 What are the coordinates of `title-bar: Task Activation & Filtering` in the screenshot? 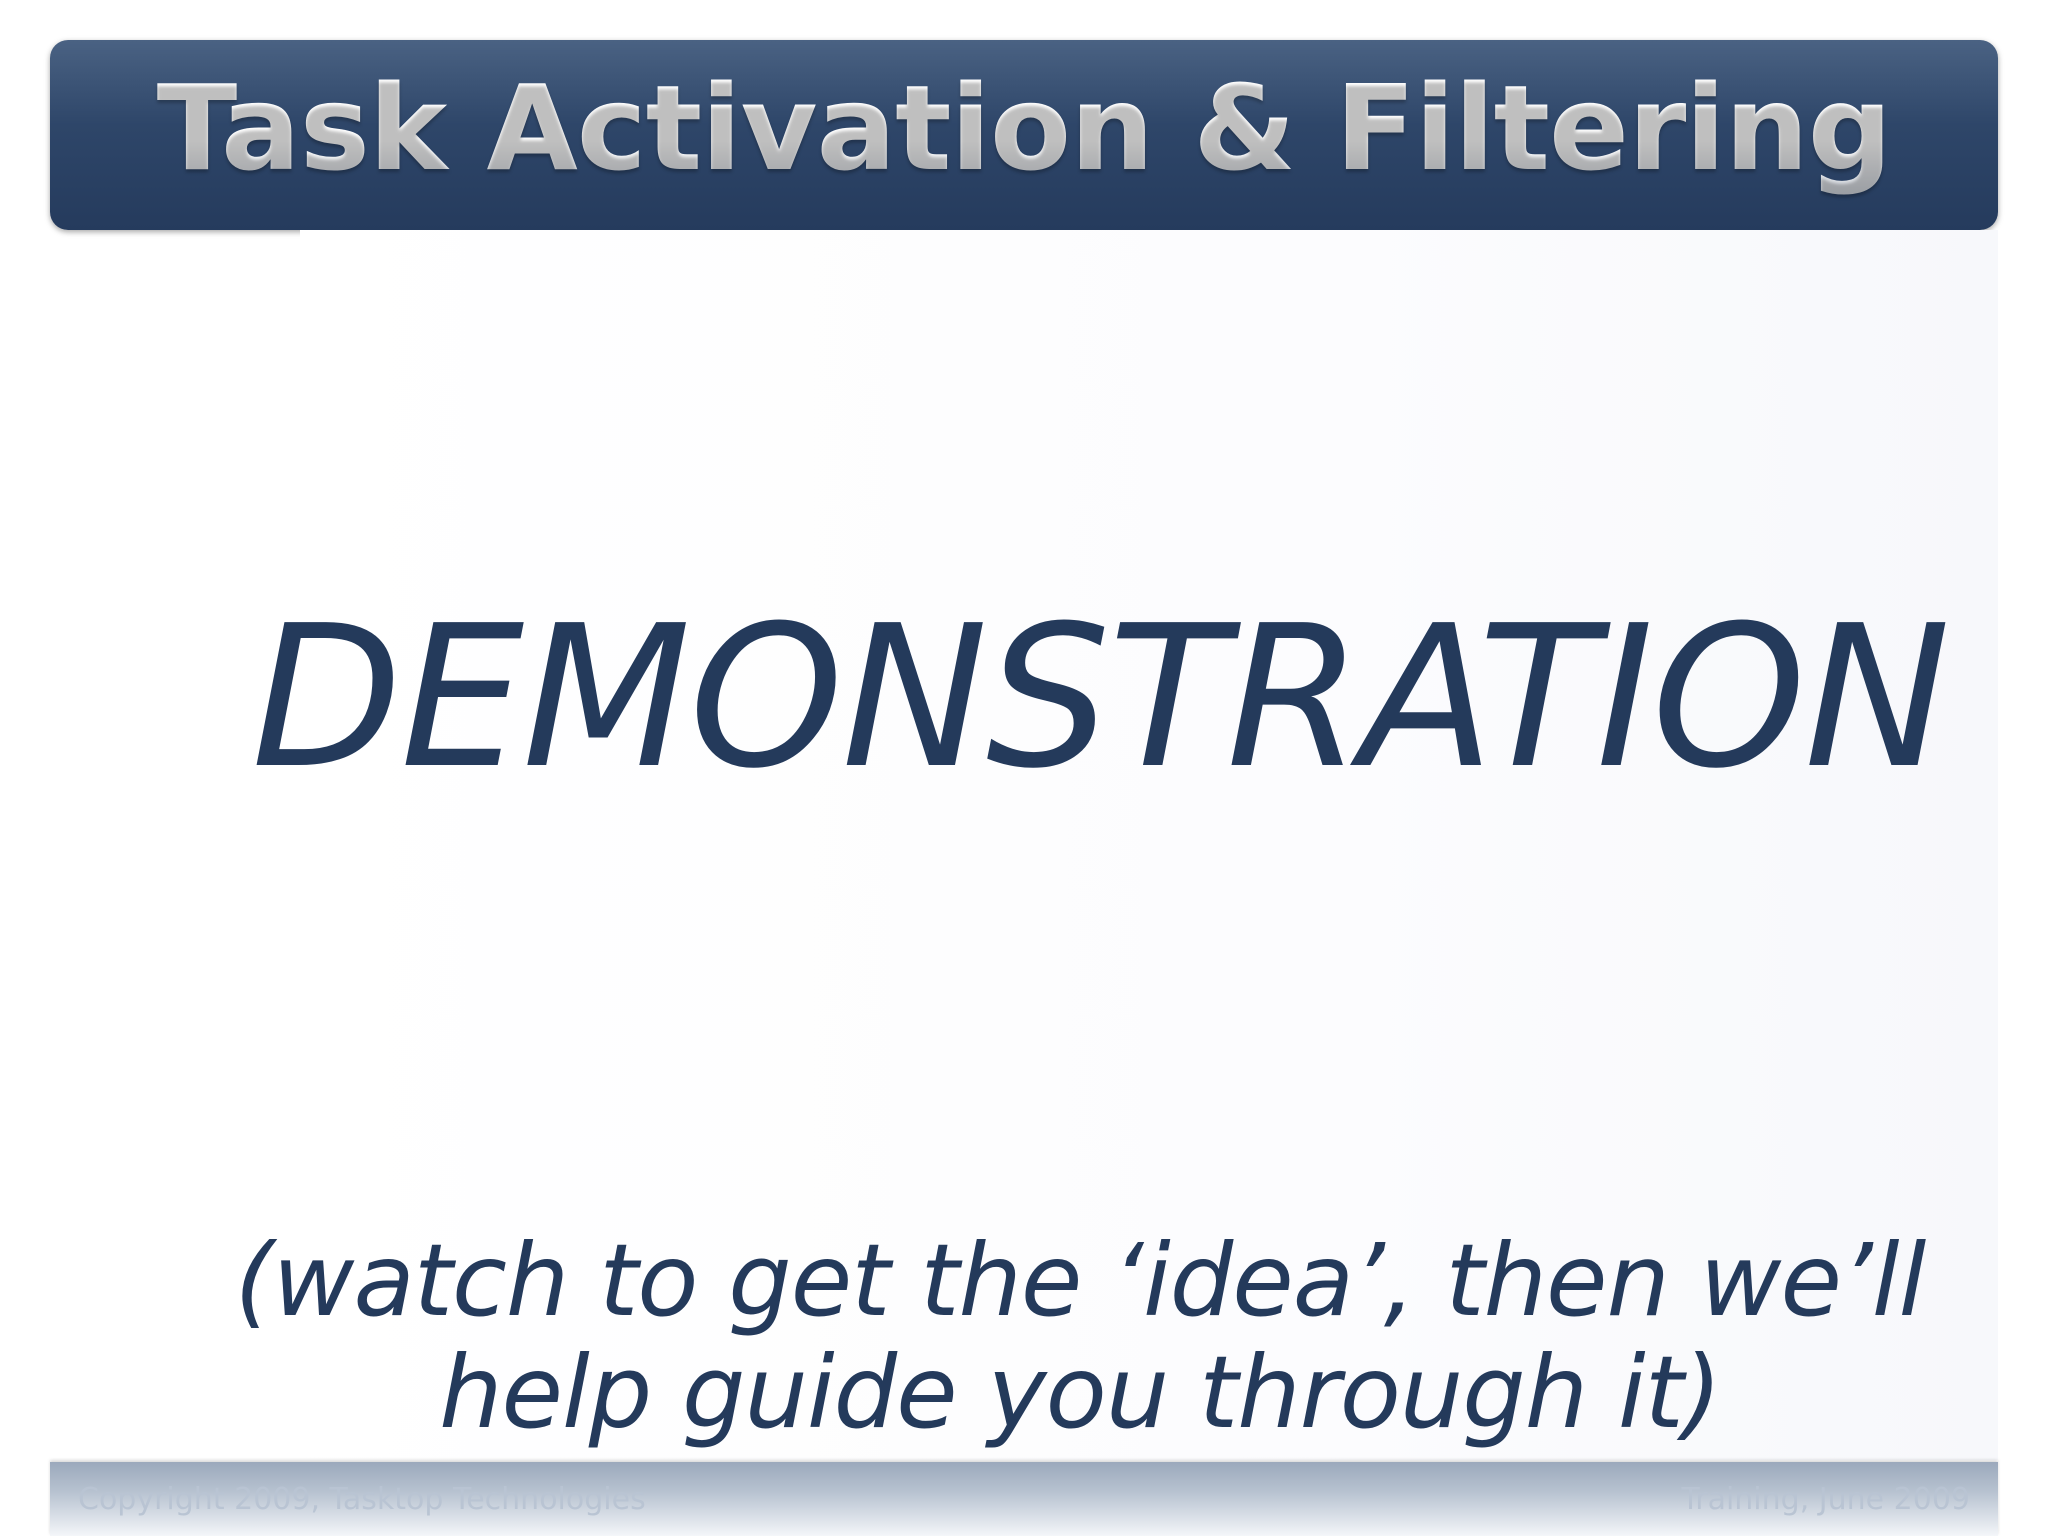 It's located at (1024, 135).